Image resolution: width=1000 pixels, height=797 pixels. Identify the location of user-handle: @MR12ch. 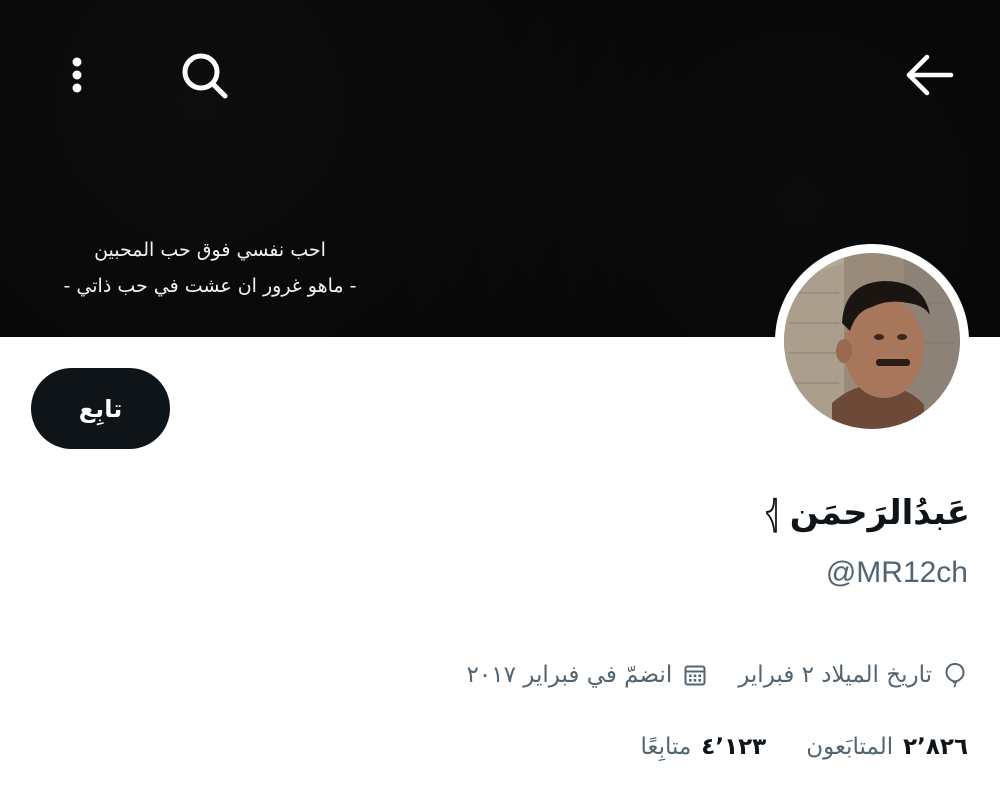
(896, 572).